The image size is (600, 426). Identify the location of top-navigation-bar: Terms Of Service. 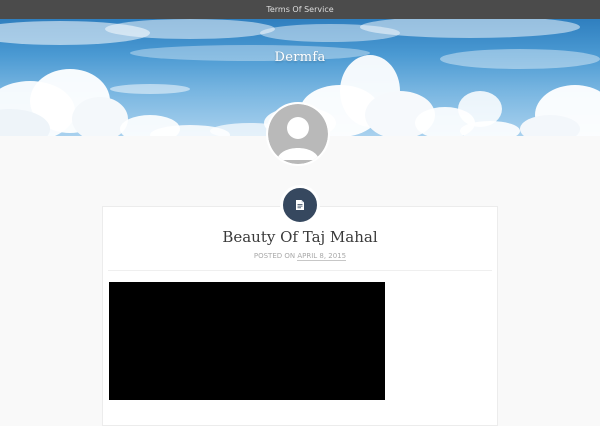
(300, 9).